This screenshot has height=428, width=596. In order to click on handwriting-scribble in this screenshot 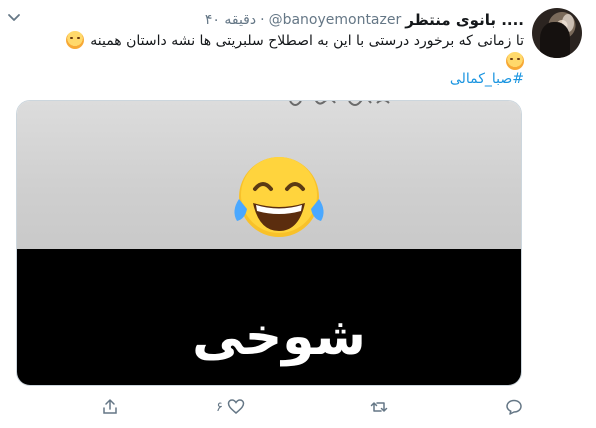, I will do `click(339, 103)`.